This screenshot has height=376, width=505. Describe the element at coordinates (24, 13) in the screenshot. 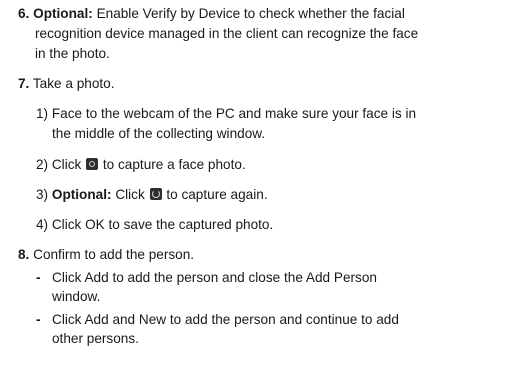

I see `step-6-number: 6.` at that location.